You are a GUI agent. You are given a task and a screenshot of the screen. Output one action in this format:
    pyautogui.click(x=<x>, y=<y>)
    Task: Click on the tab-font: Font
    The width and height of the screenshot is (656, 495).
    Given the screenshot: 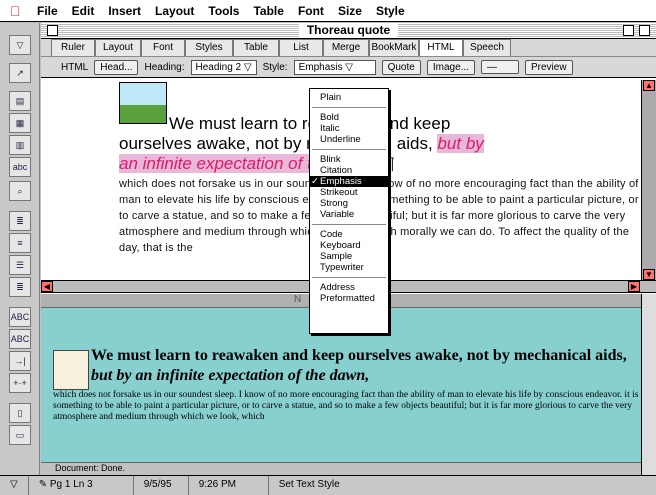 What is the action you would take?
    pyautogui.click(x=163, y=47)
    